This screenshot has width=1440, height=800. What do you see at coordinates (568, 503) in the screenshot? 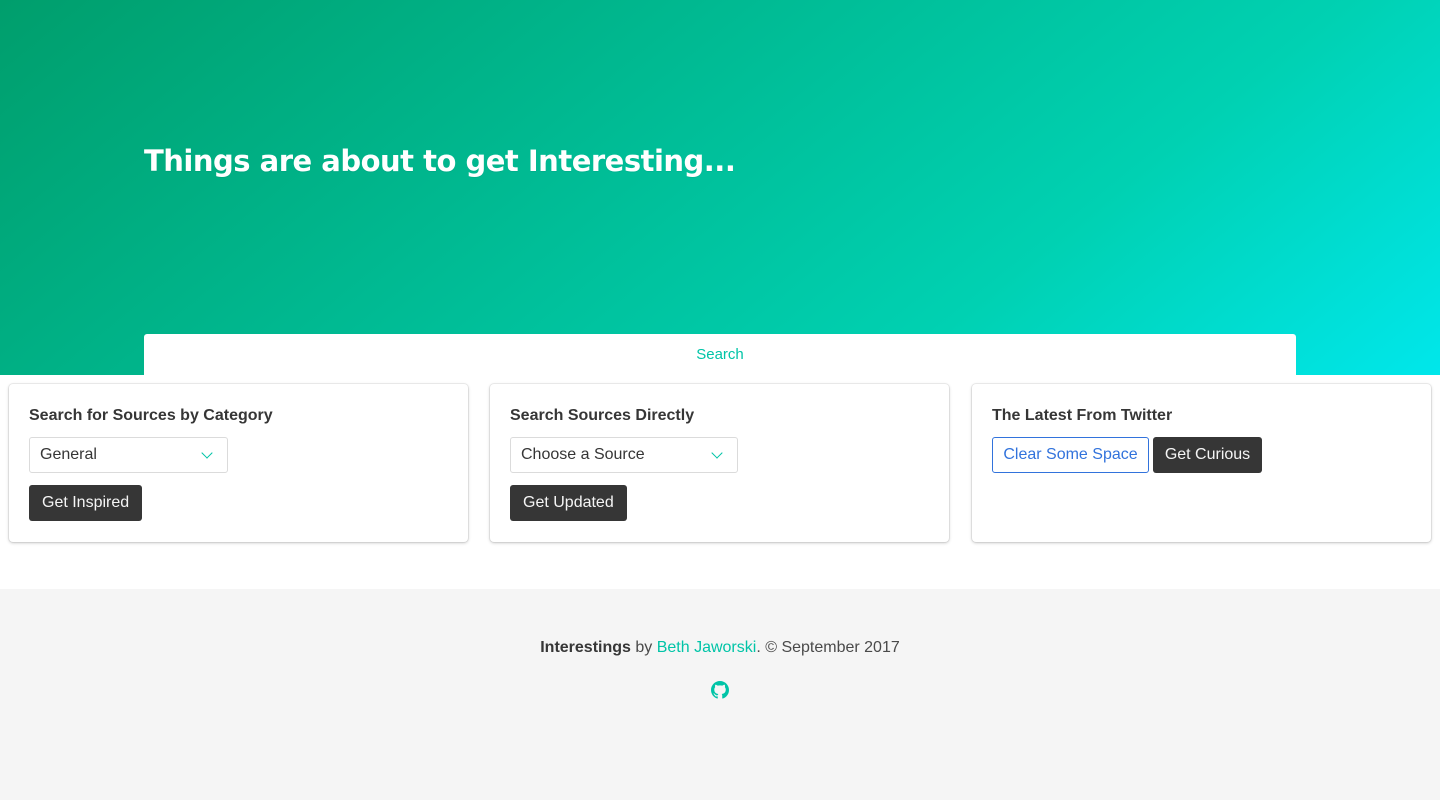
I see `get-updated-button: Get Updated` at bounding box center [568, 503].